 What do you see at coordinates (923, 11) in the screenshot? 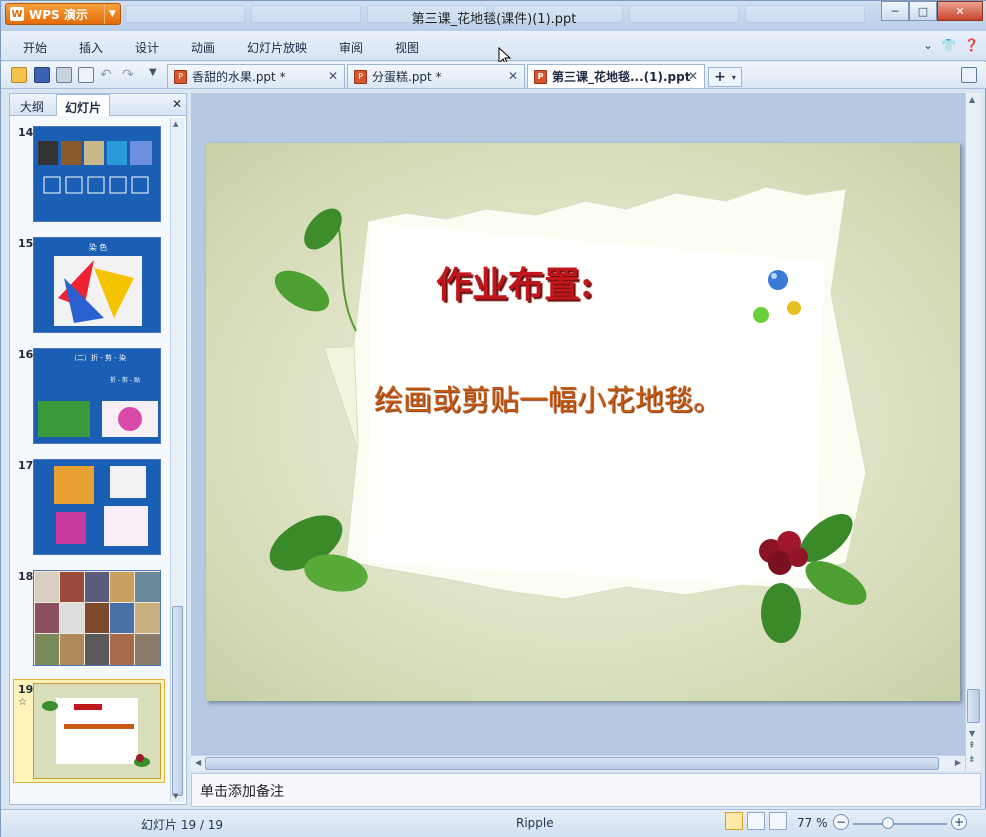
I see `maximize-button: □` at bounding box center [923, 11].